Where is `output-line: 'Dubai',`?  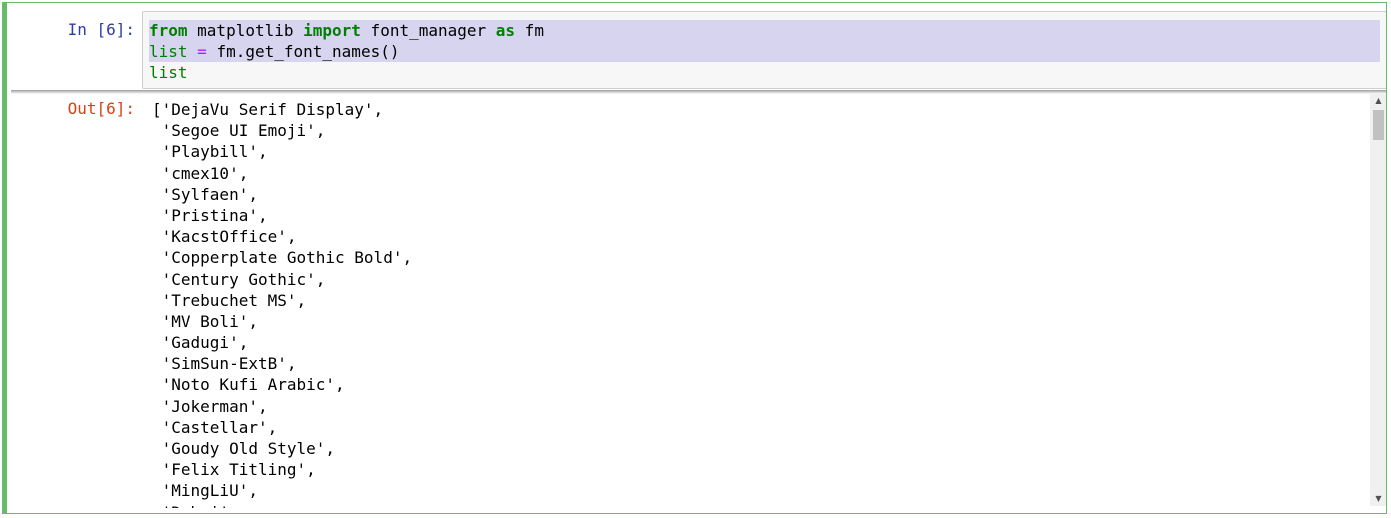 output-line: 'Dubai', is located at coordinates (282, 505).